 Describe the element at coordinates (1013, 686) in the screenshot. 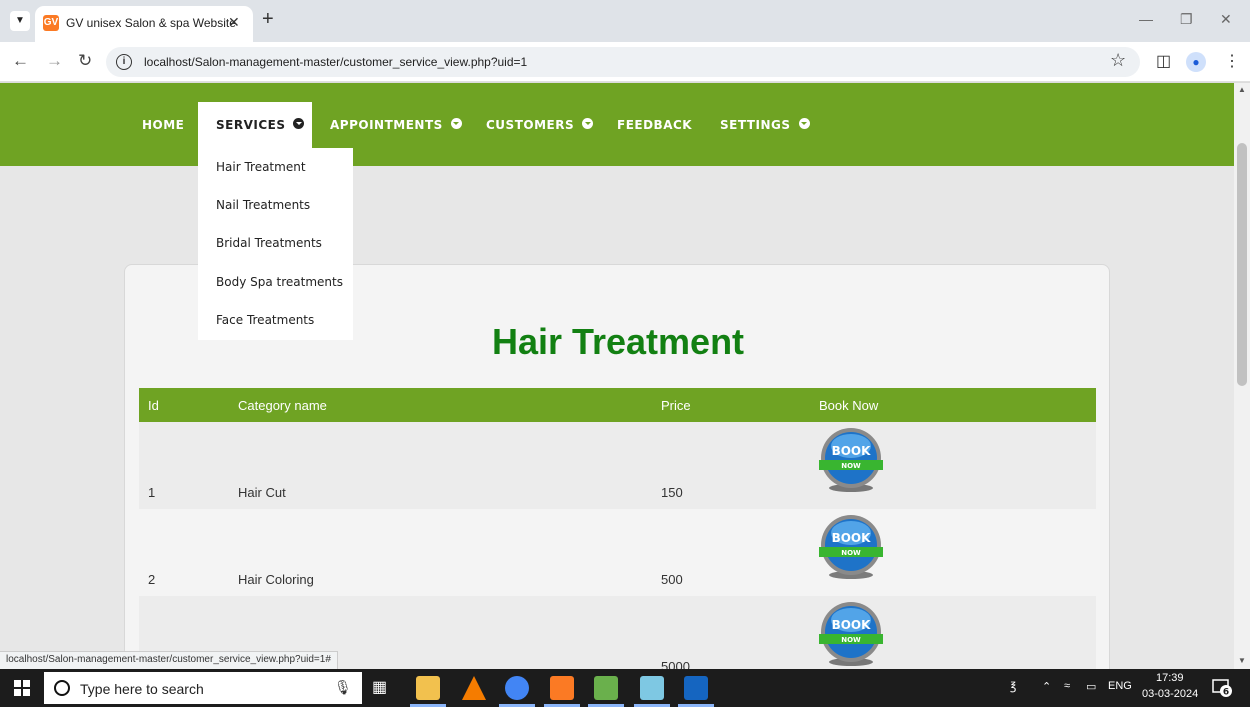

I see `people-icon: ℥` at that location.